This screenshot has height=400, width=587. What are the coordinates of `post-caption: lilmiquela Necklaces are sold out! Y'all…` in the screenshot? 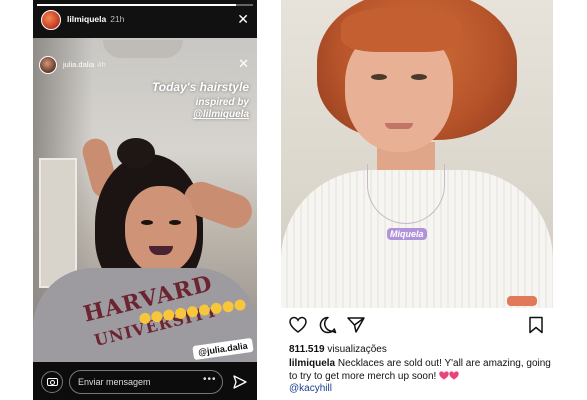 It's located at (420, 377).